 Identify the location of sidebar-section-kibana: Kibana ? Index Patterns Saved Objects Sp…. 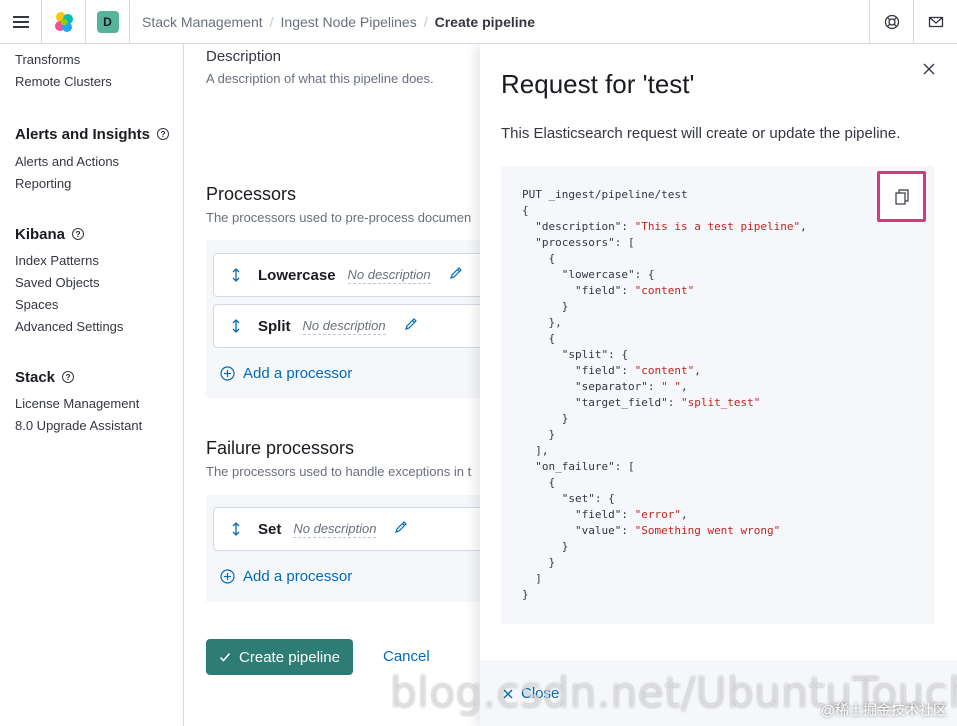
(69, 280).